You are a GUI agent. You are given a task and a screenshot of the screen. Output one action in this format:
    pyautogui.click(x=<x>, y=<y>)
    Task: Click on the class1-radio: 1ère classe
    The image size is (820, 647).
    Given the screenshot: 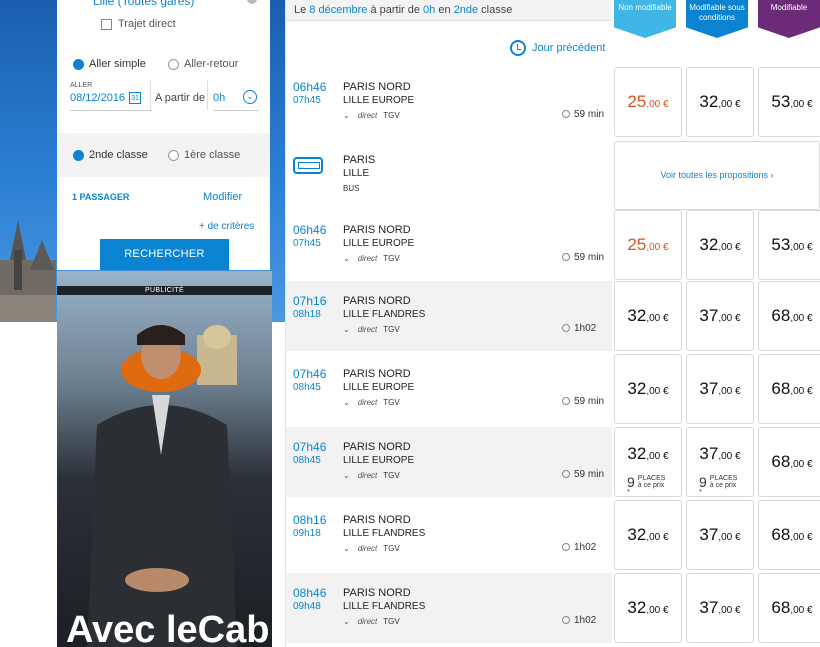 What is the action you would take?
    pyautogui.click(x=204, y=155)
    